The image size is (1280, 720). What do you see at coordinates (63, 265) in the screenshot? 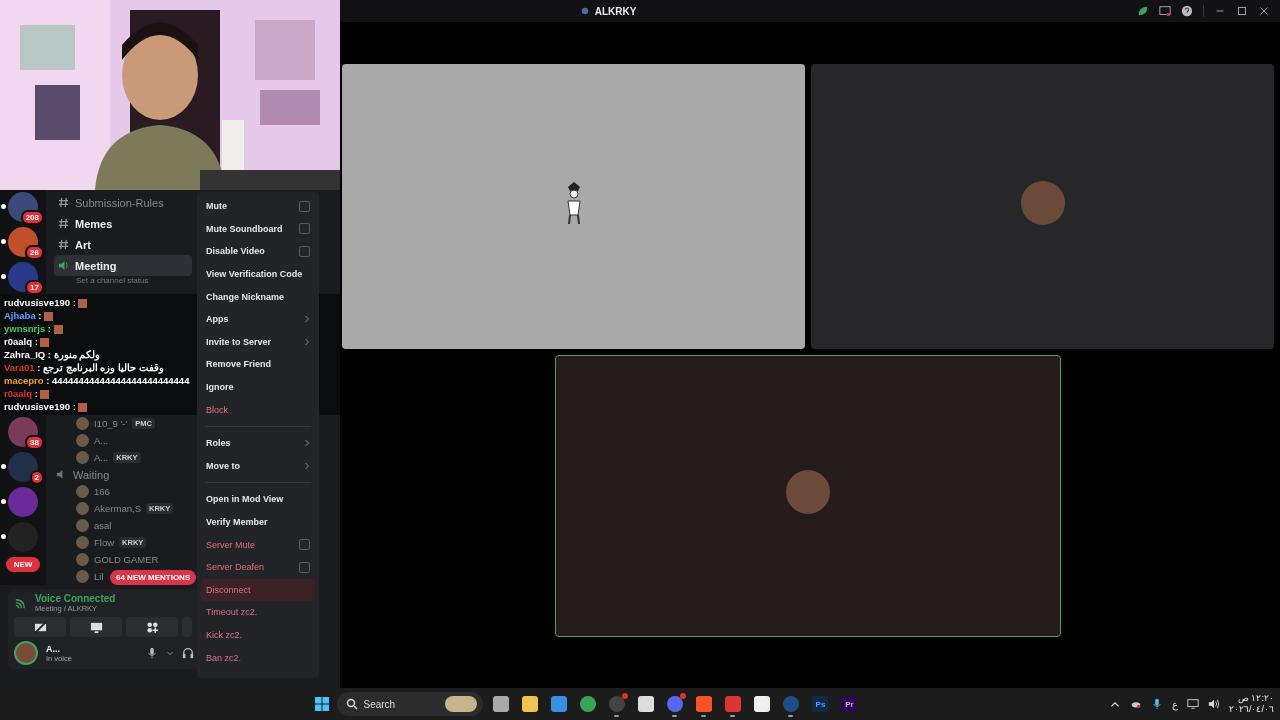
I see `speaker-icon` at bounding box center [63, 265].